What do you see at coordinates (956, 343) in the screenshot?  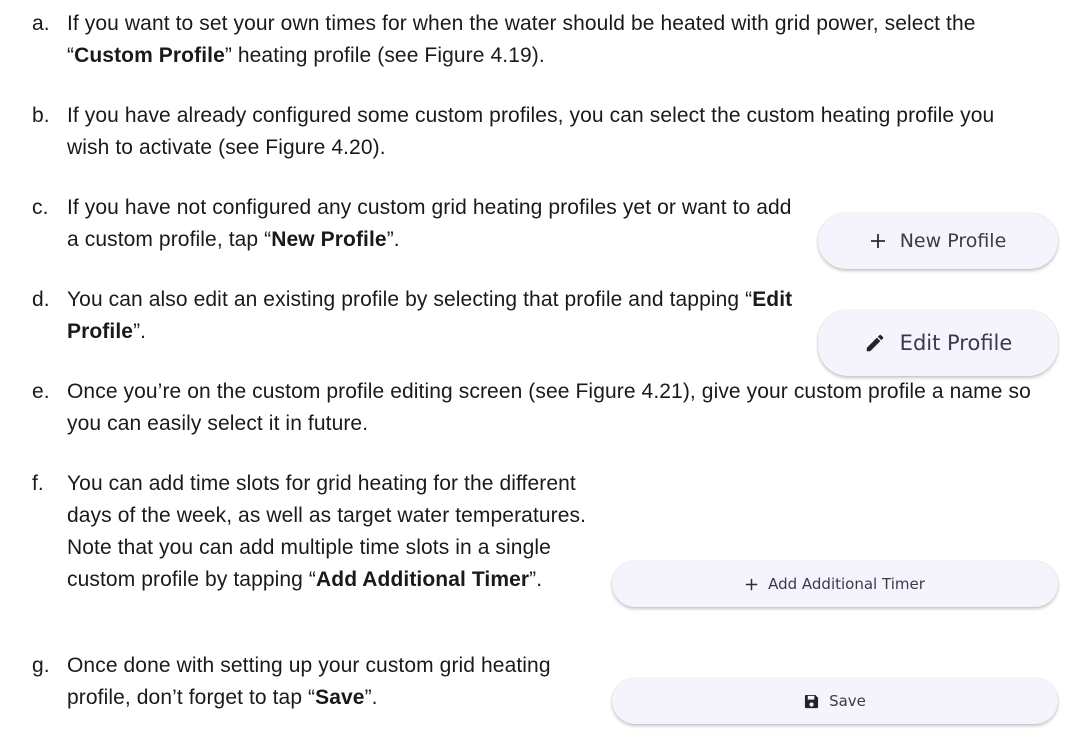 I see `edit-profile-label: Edit Profile` at bounding box center [956, 343].